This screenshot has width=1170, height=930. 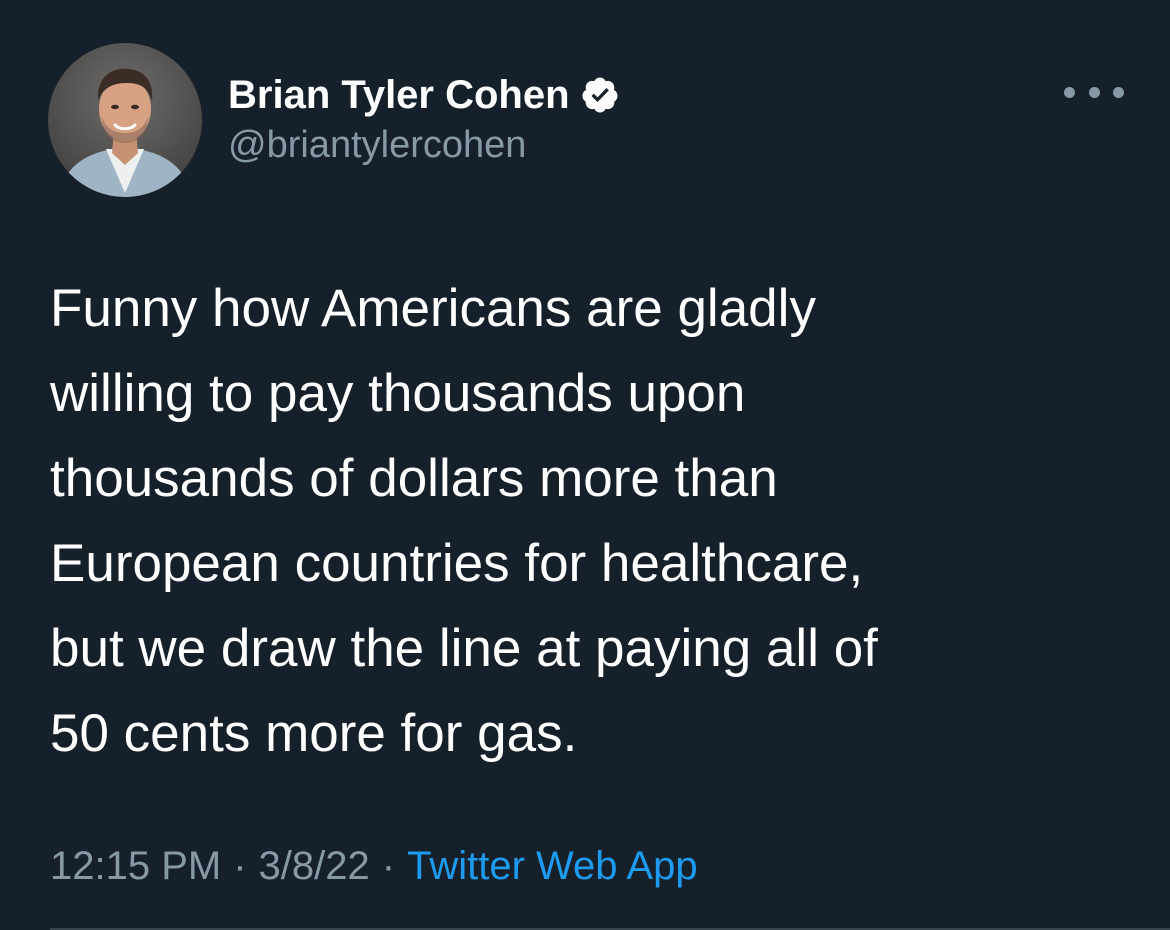 I want to click on author-name-row: Brian Tyler Cohen, so click(x=424, y=95).